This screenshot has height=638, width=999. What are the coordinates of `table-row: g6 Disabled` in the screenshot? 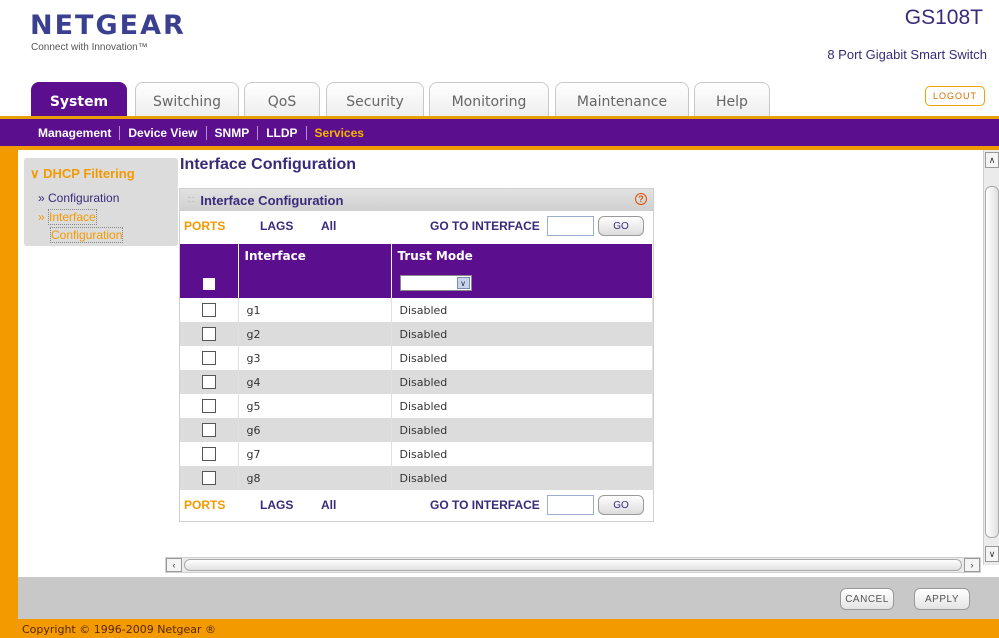 It's located at (416, 430).